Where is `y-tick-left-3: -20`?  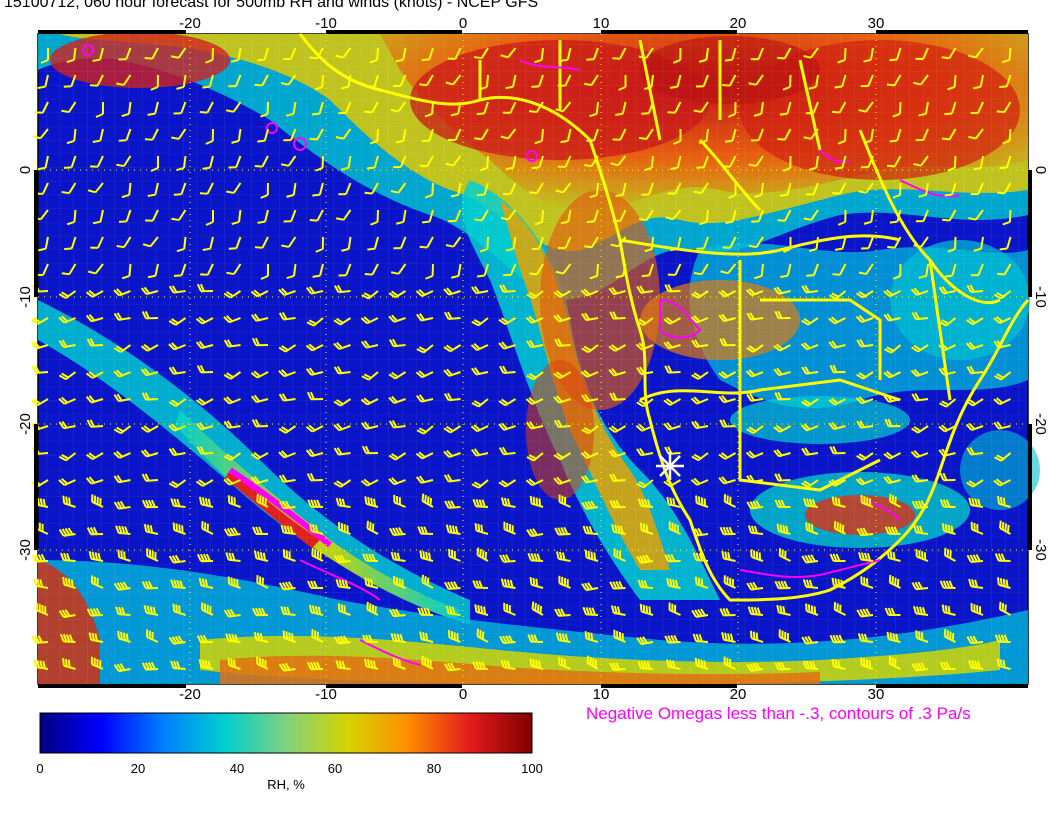
y-tick-left-3: -20 is located at coordinates (25, 424).